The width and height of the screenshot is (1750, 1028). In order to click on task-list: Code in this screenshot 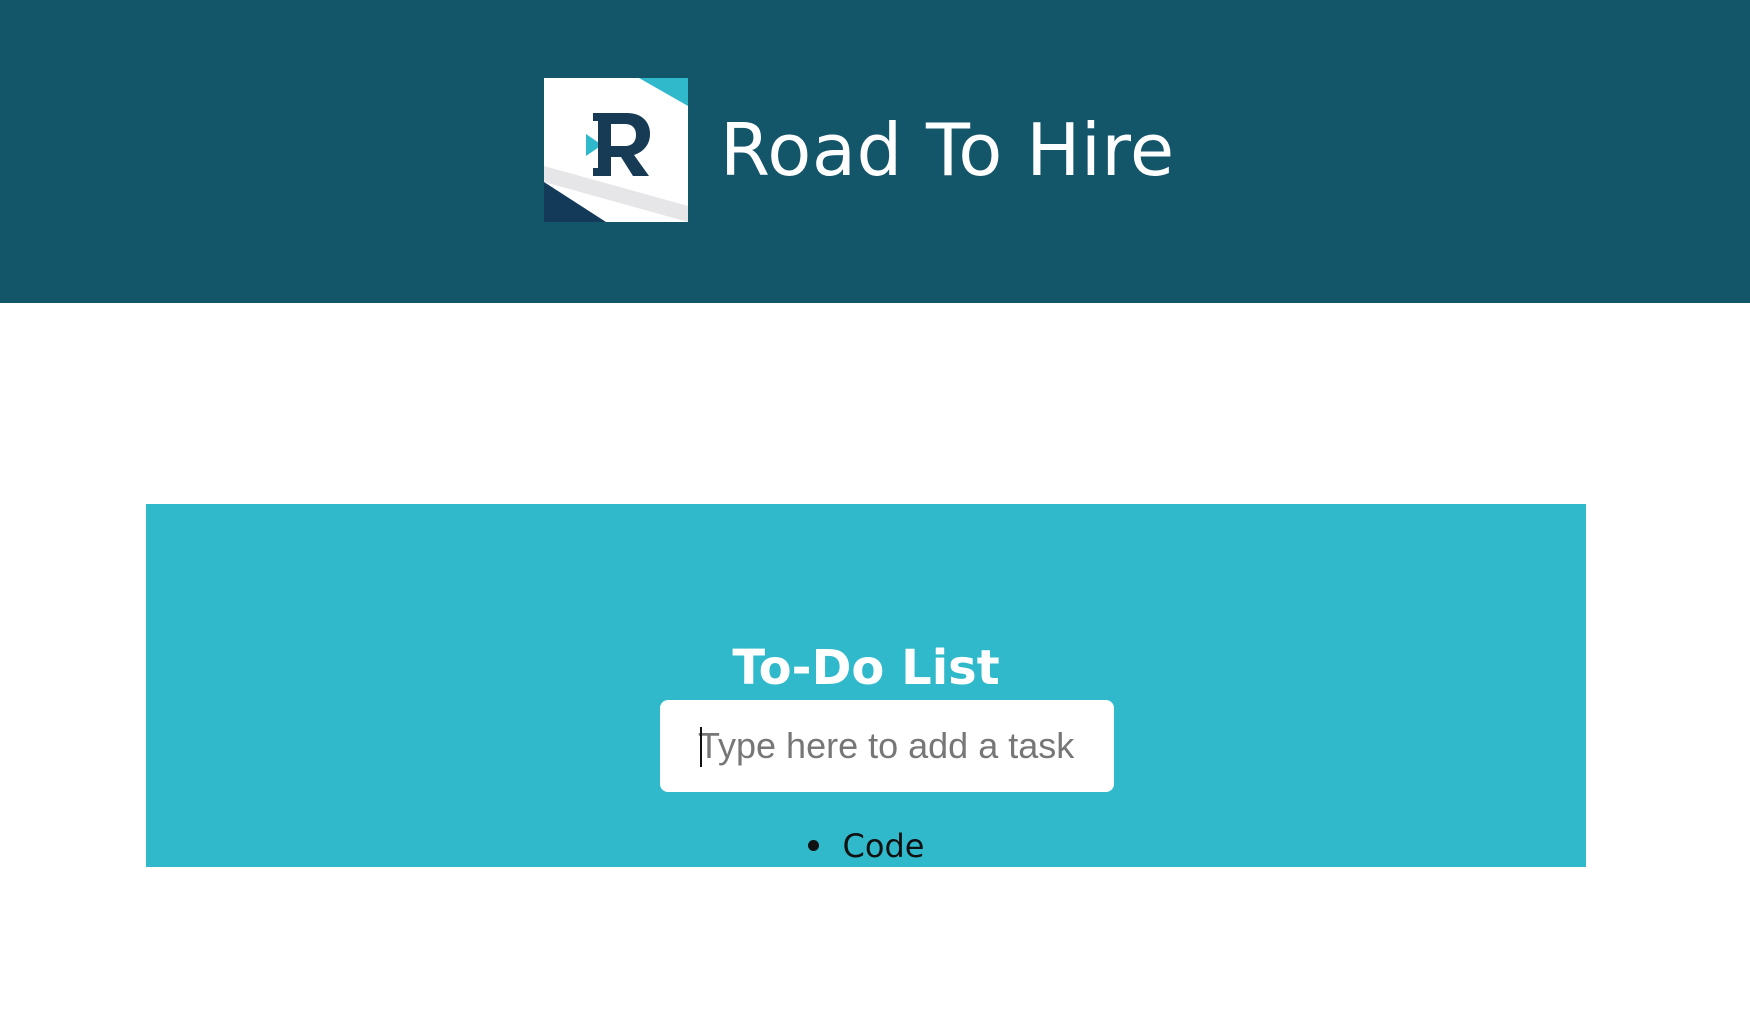, I will do `click(866, 846)`.